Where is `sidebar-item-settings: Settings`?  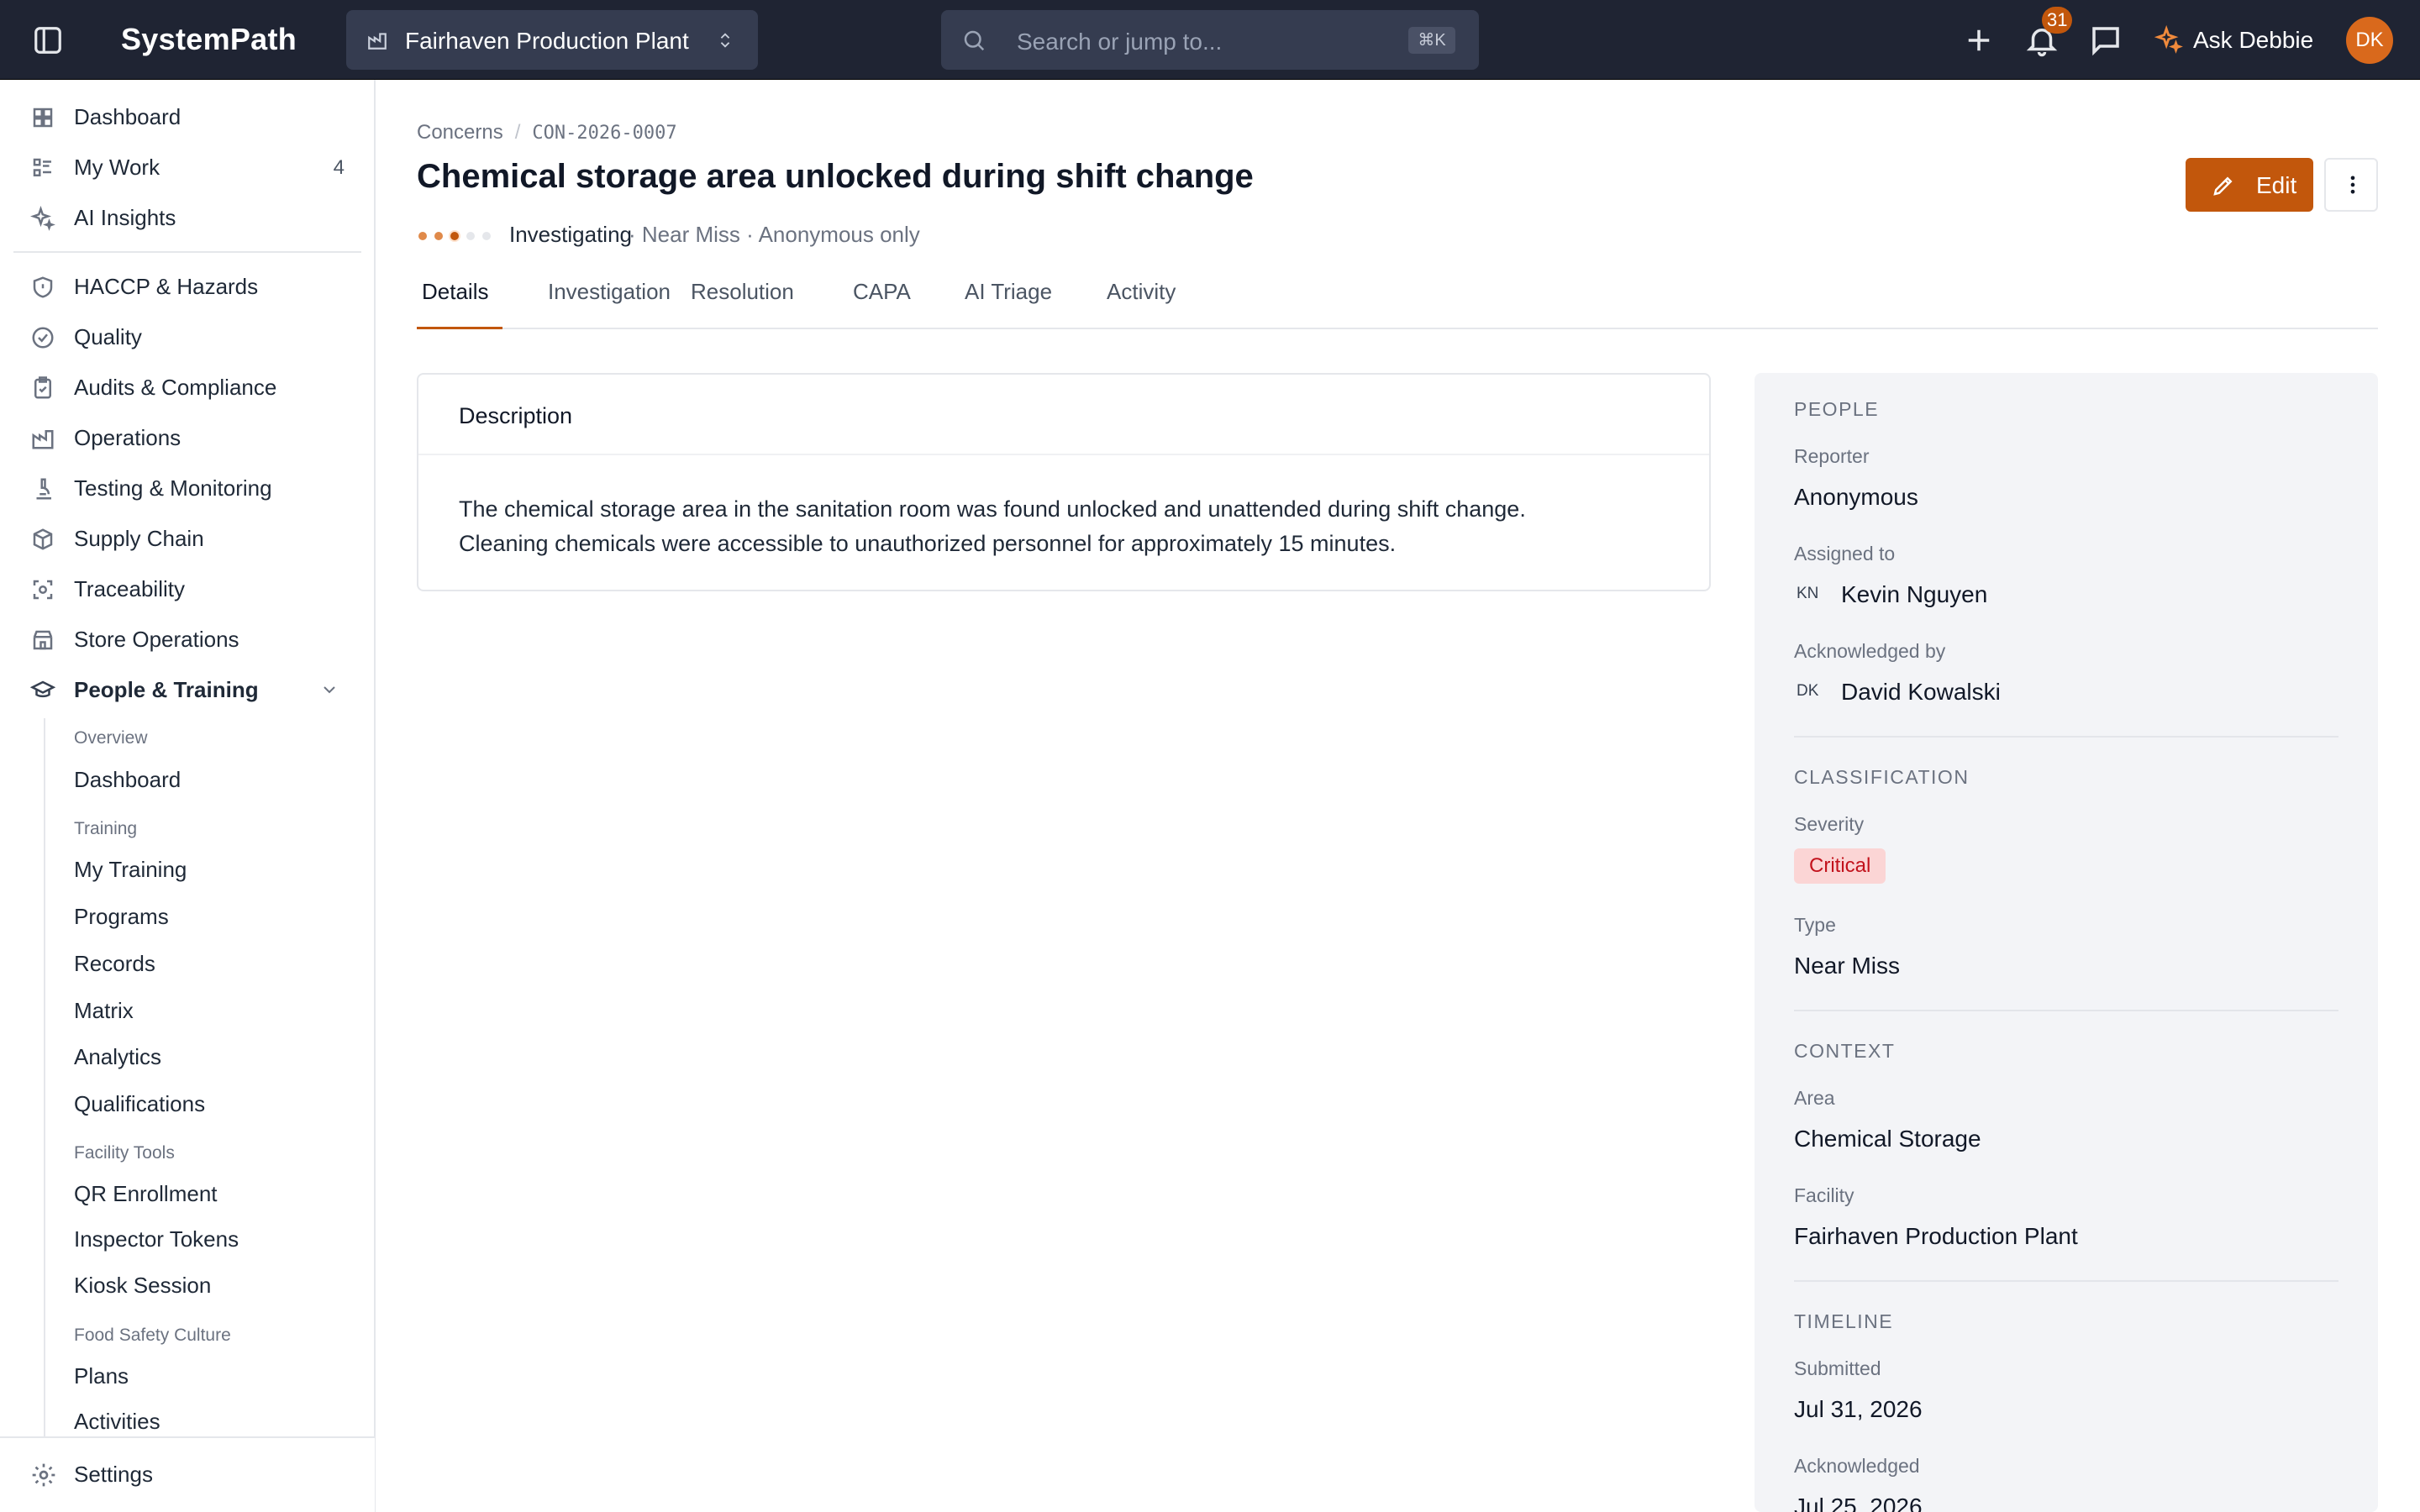 sidebar-item-settings: Settings is located at coordinates (187, 1474).